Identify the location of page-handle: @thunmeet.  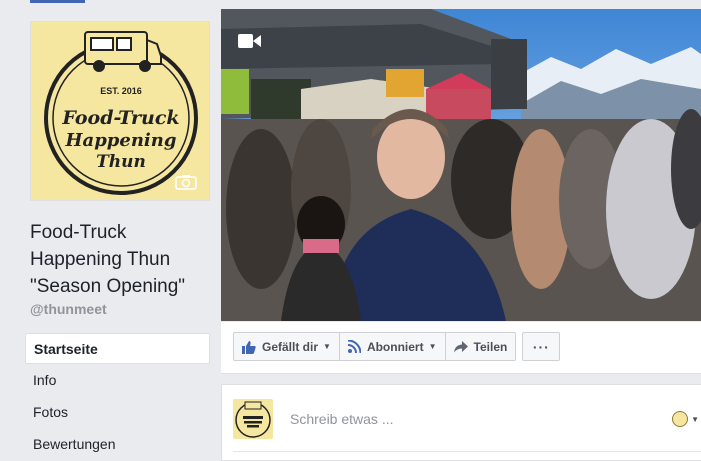
(68, 309).